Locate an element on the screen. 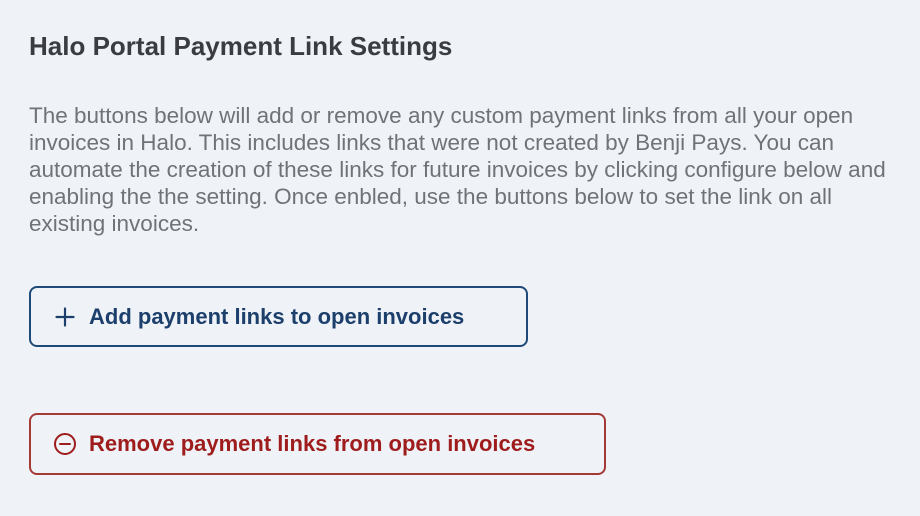  add-payment-links-button: Add payment links to open invoices is located at coordinates (278, 316).